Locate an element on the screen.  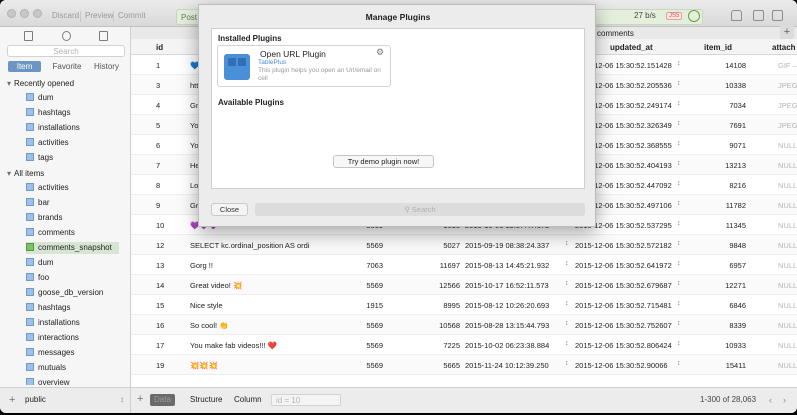
database-icon is located at coordinates (66, 36).